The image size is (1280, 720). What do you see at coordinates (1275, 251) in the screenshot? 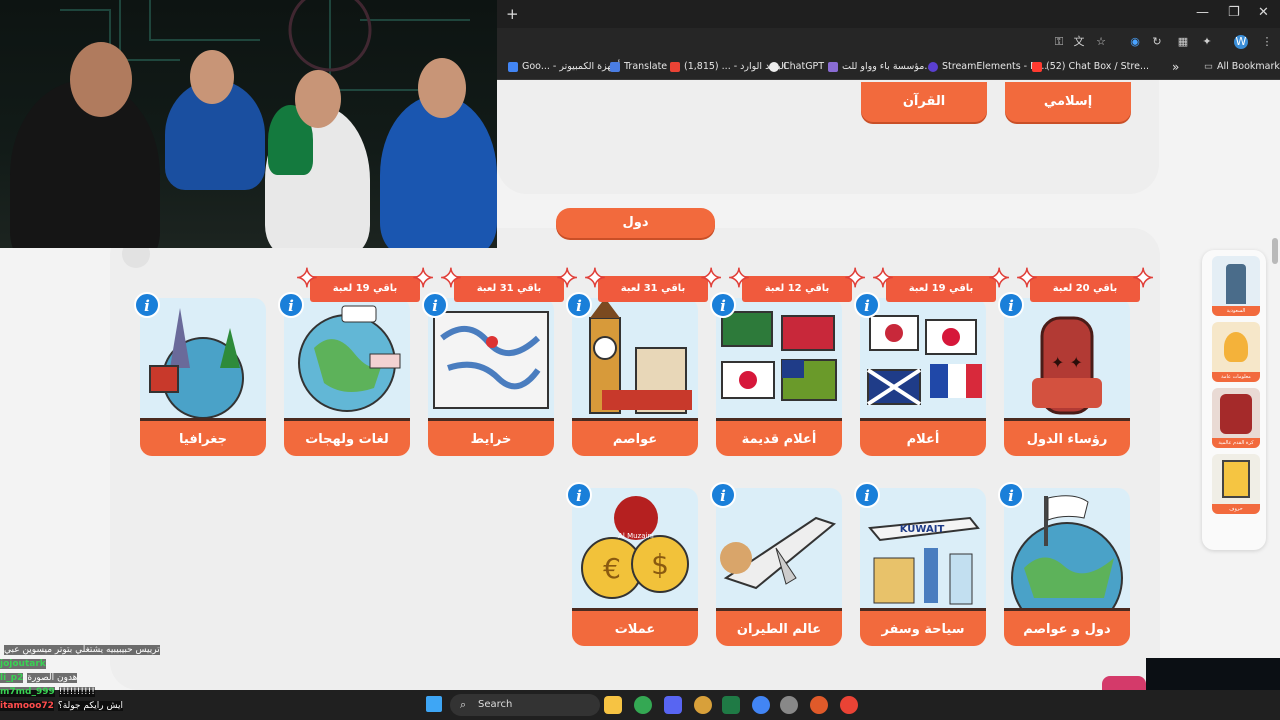
I see `page-scrollbar` at bounding box center [1275, 251].